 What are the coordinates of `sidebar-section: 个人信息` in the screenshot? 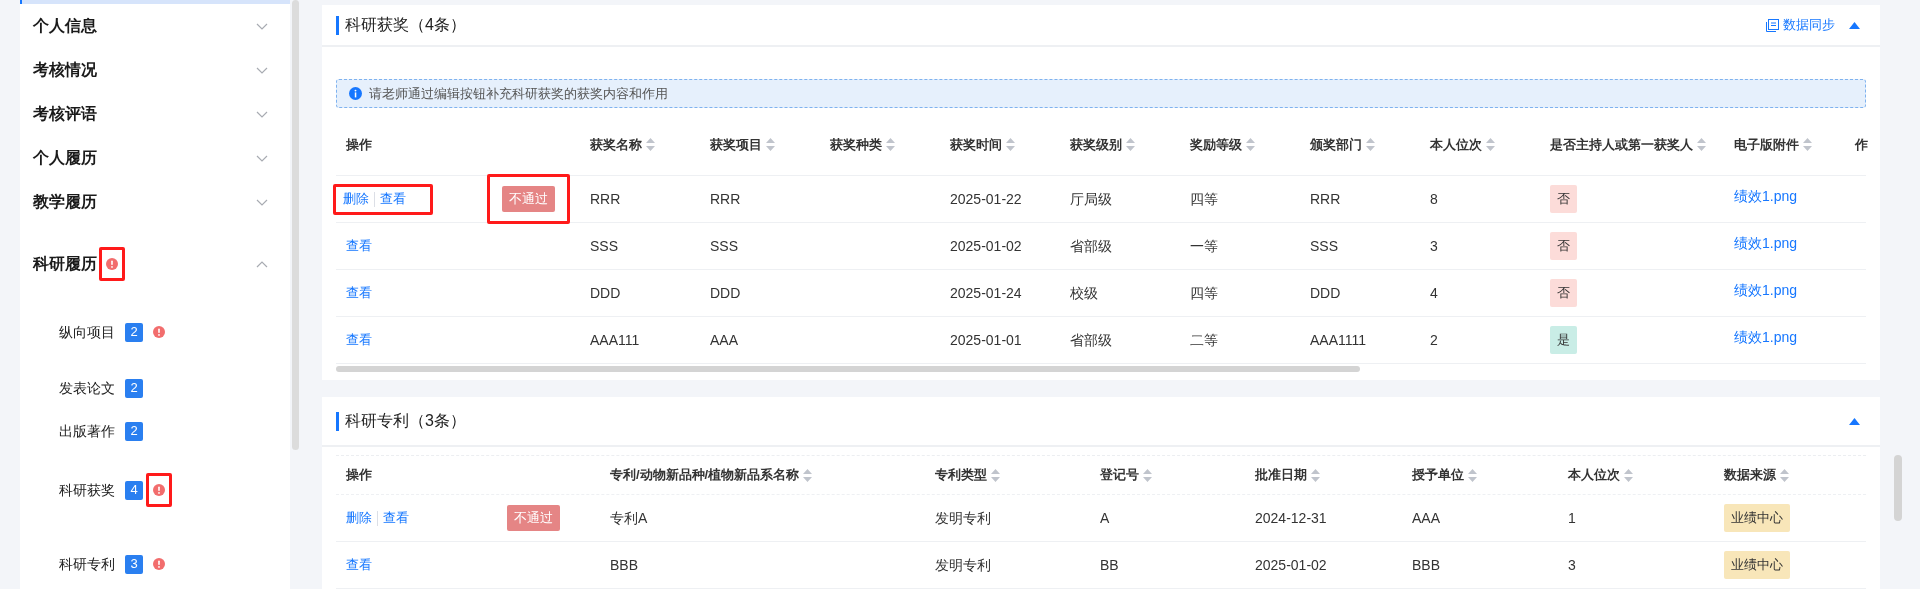 It's located at (65, 26).